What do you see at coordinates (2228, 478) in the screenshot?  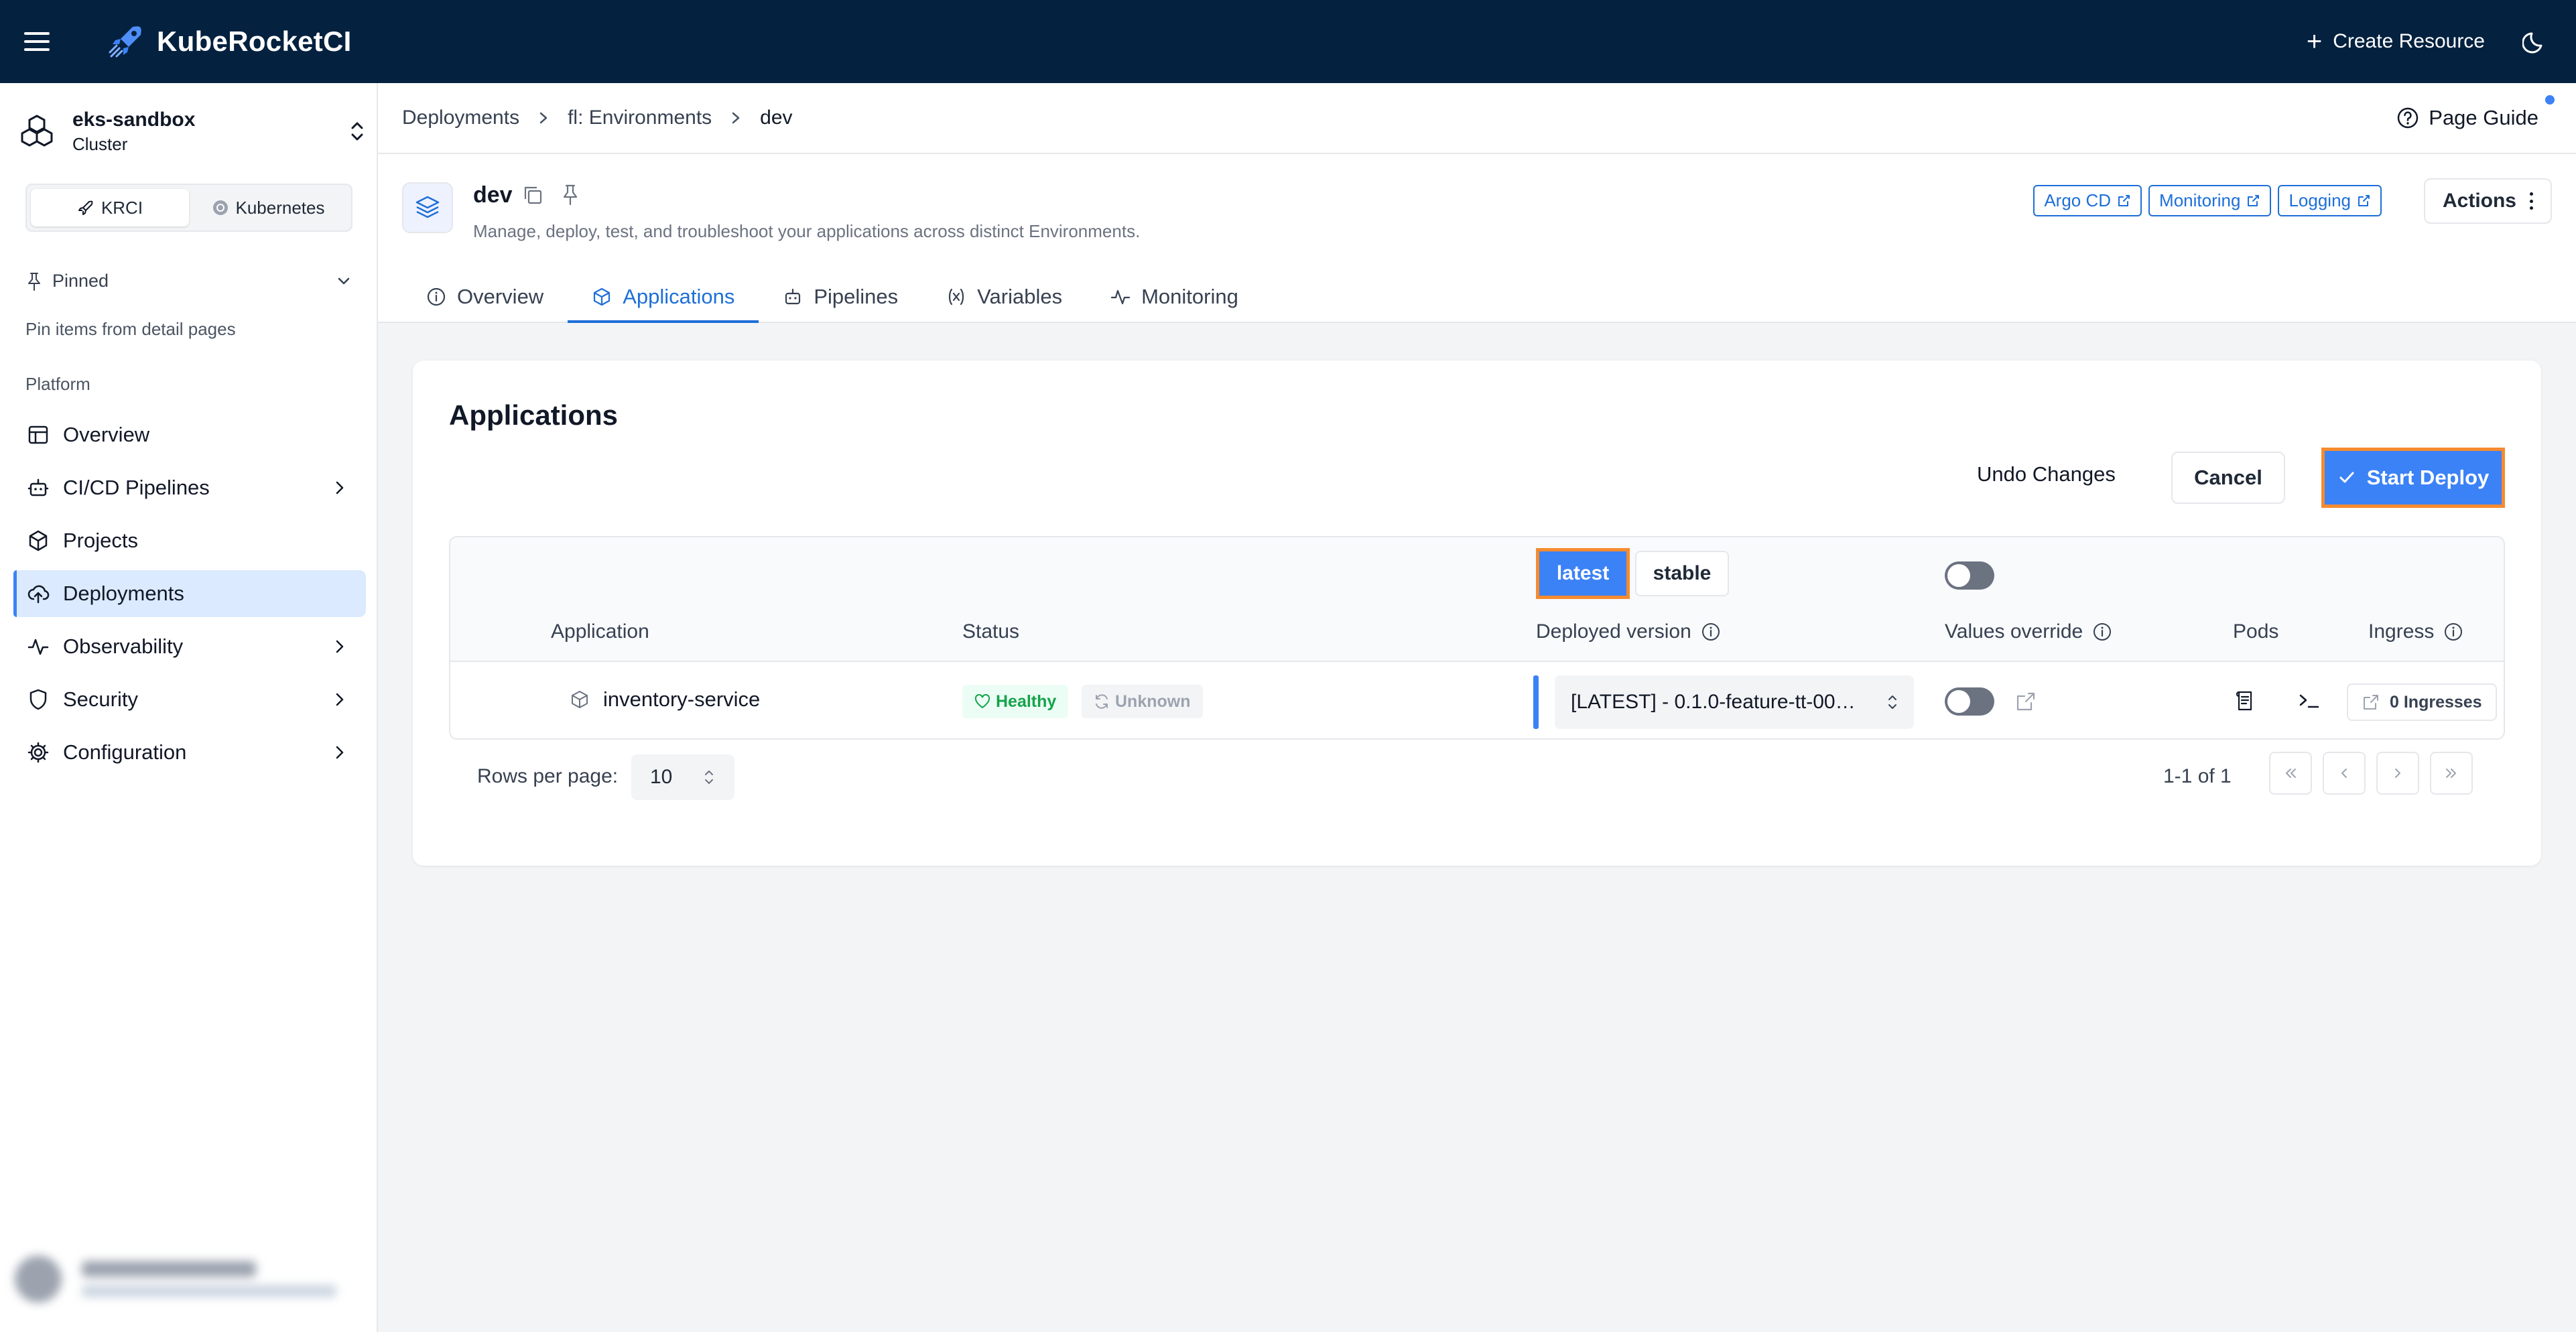 I see `cancel-button: Cancel` at bounding box center [2228, 478].